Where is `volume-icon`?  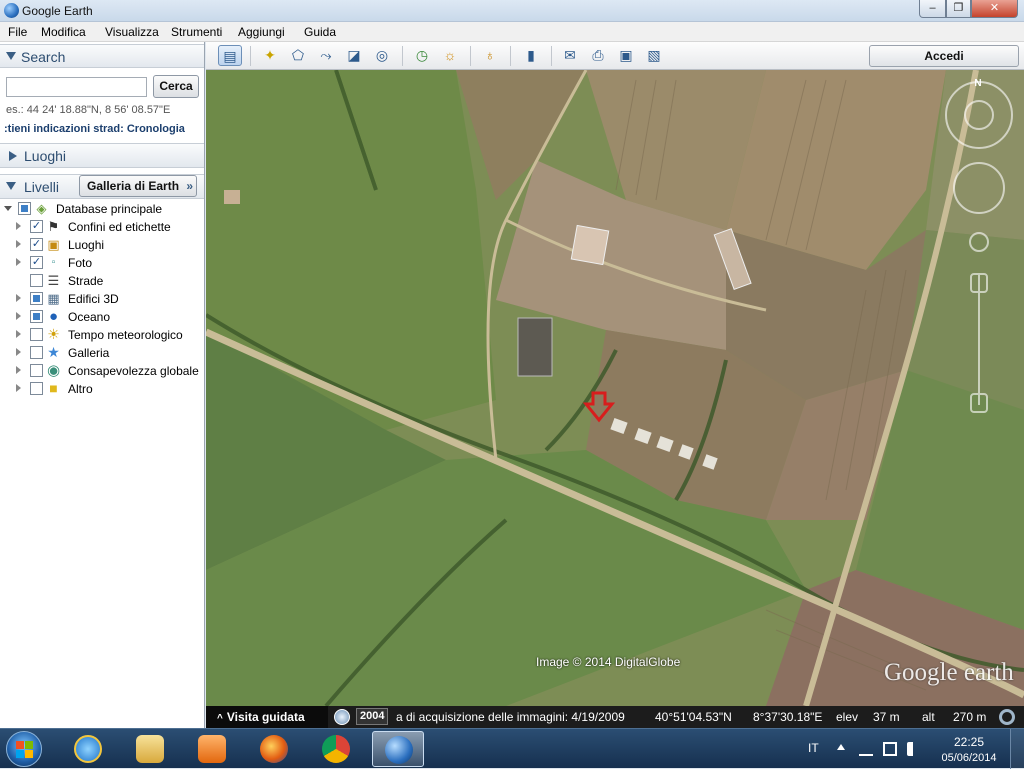 volume-icon is located at coordinates (914, 749).